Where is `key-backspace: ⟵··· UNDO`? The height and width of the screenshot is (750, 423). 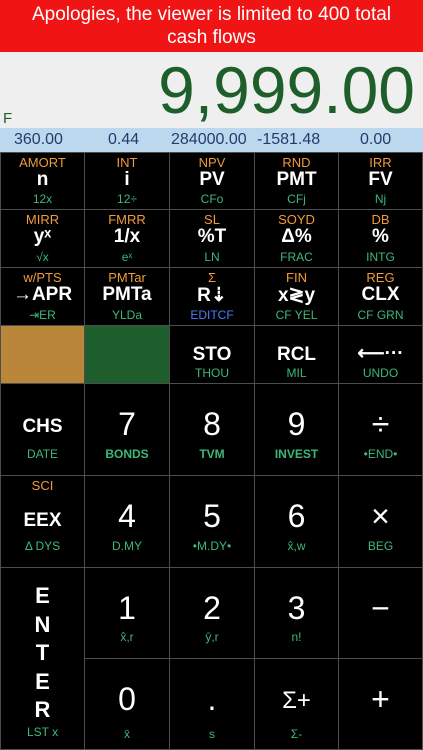
key-backspace: ⟵··· UNDO is located at coordinates (380, 354).